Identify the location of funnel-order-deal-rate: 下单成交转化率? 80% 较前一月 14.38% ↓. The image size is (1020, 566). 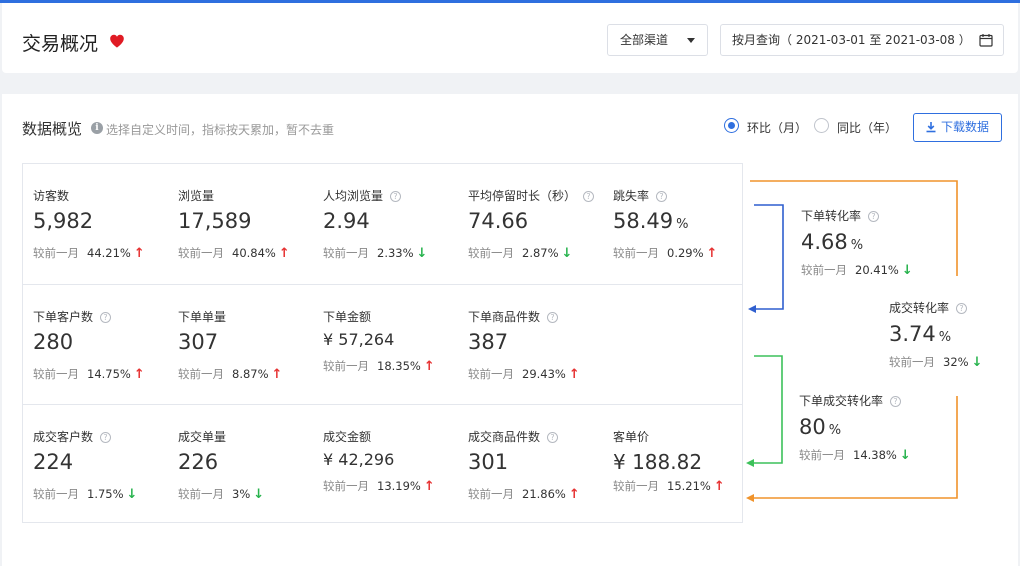
(855, 427).